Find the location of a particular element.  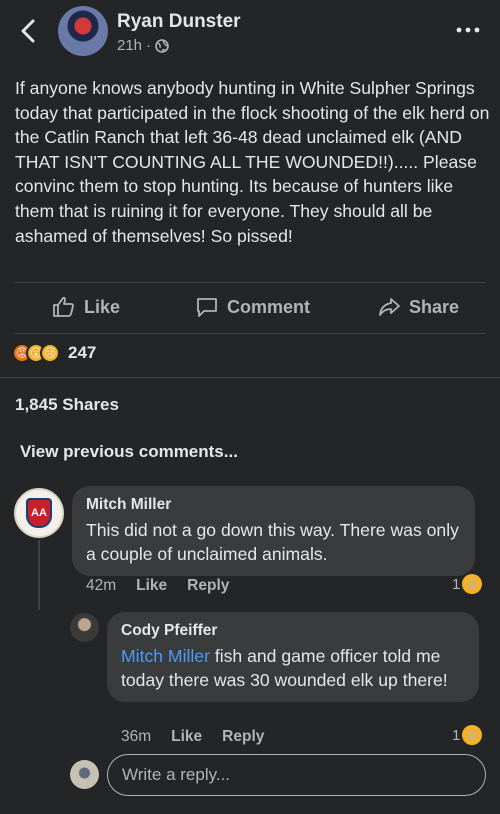

current-user-avatar is located at coordinates (84, 774).